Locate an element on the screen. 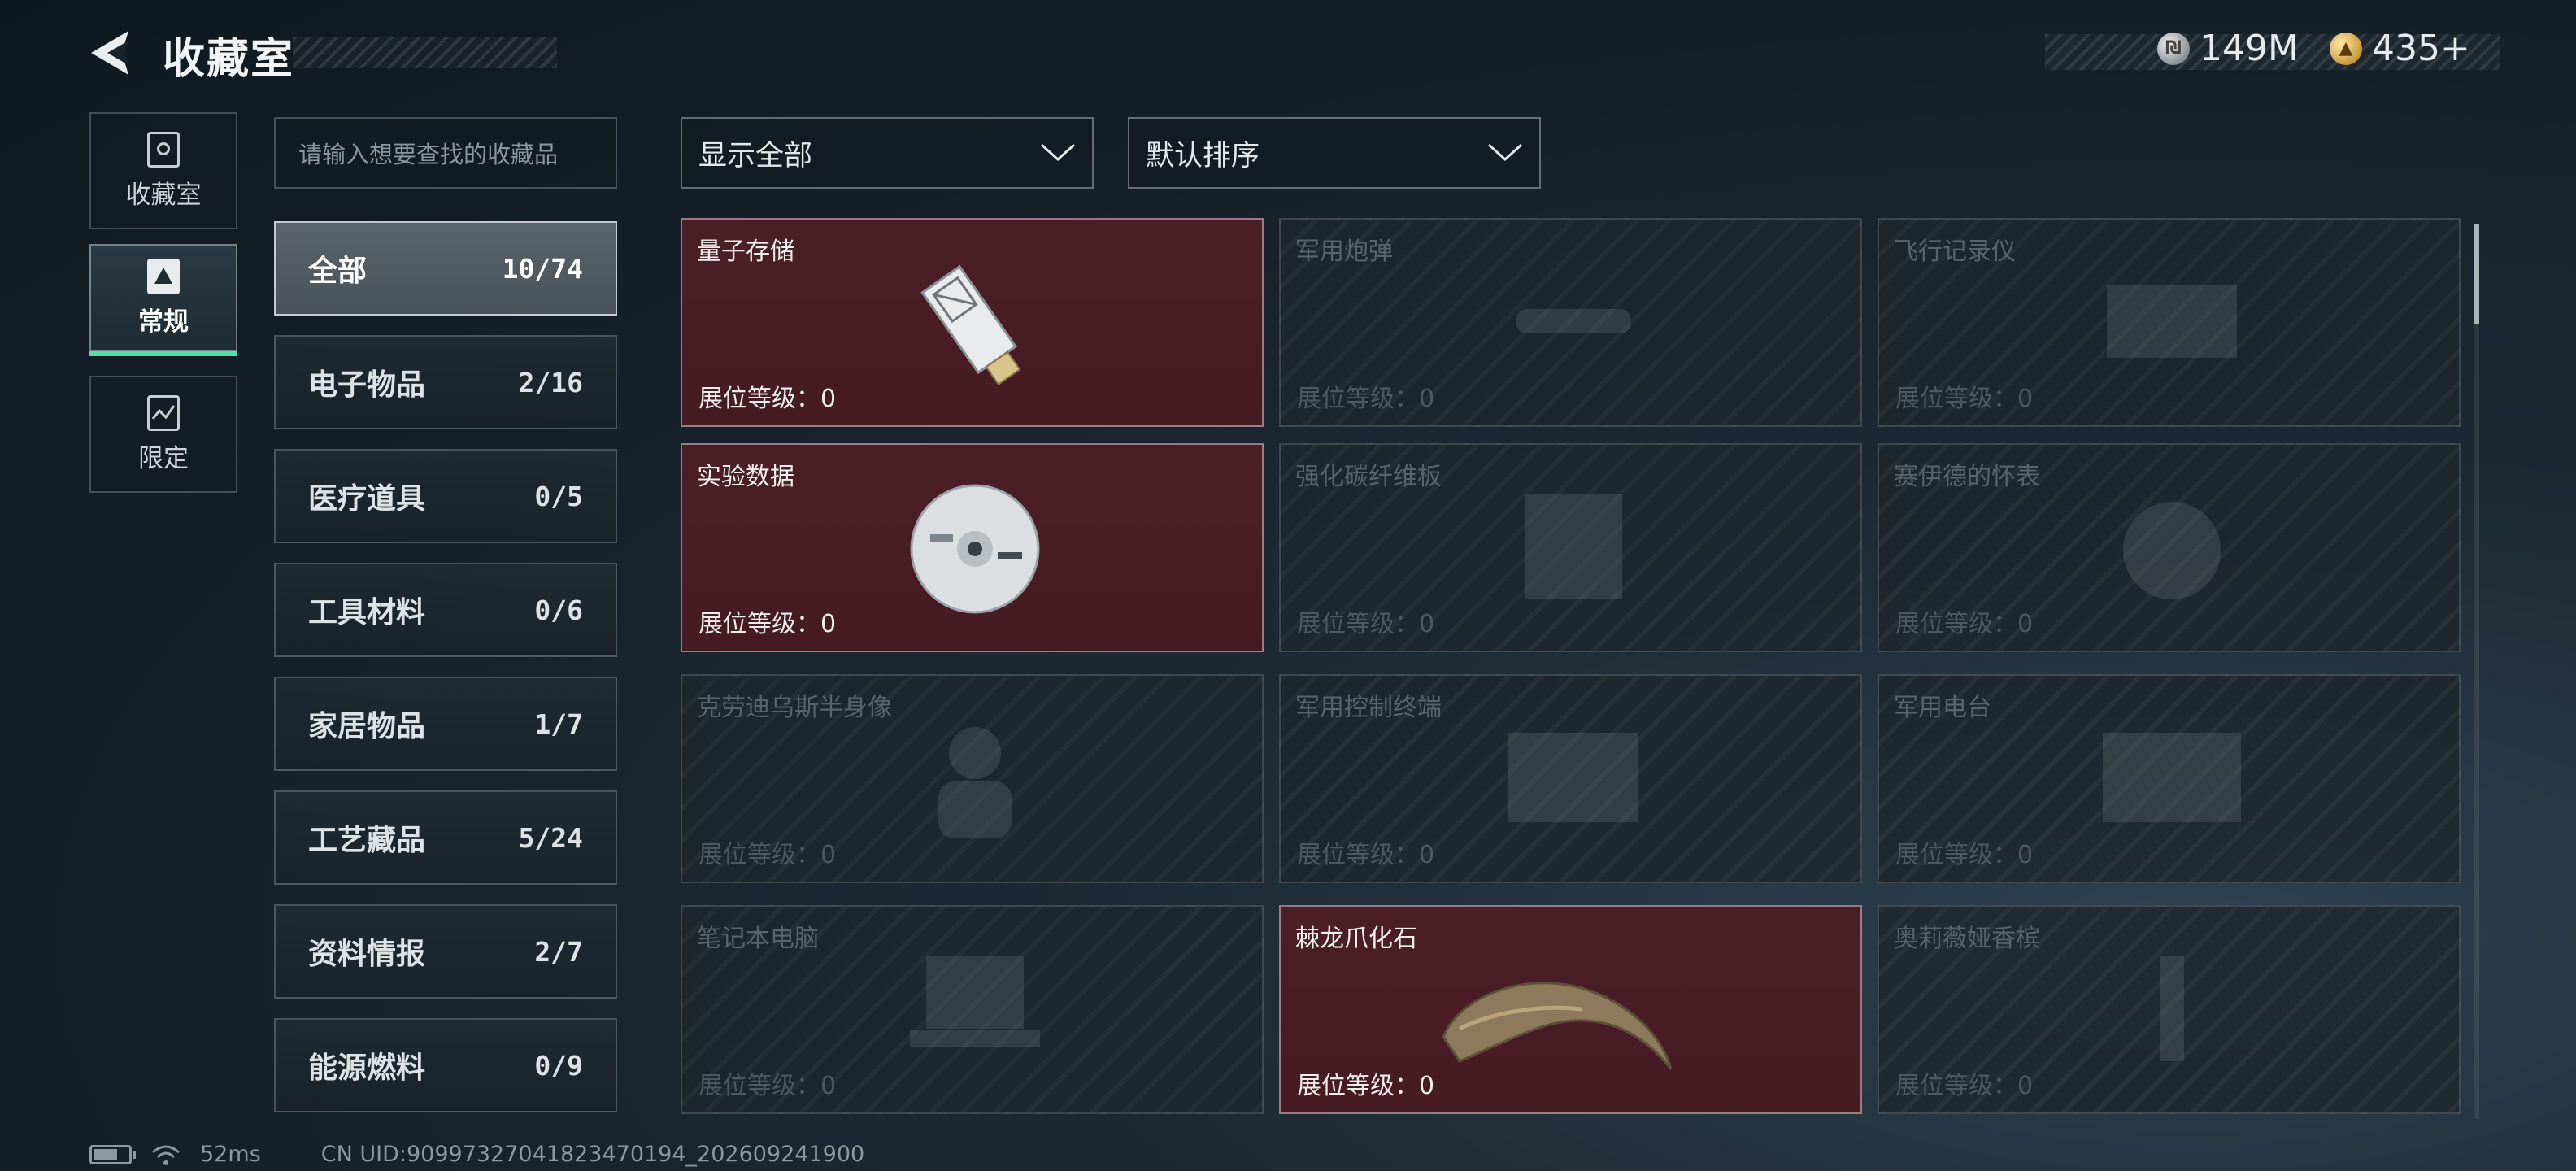  watch-icon is located at coordinates (2172, 546).